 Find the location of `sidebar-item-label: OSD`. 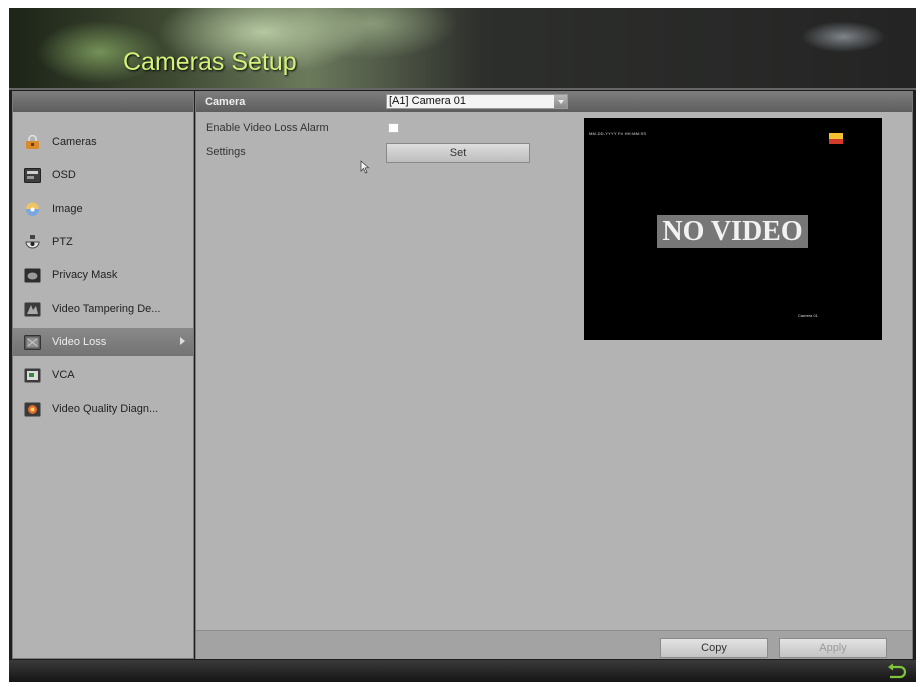

sidebar-item-label: OSD is located at coordinates (64, 175).